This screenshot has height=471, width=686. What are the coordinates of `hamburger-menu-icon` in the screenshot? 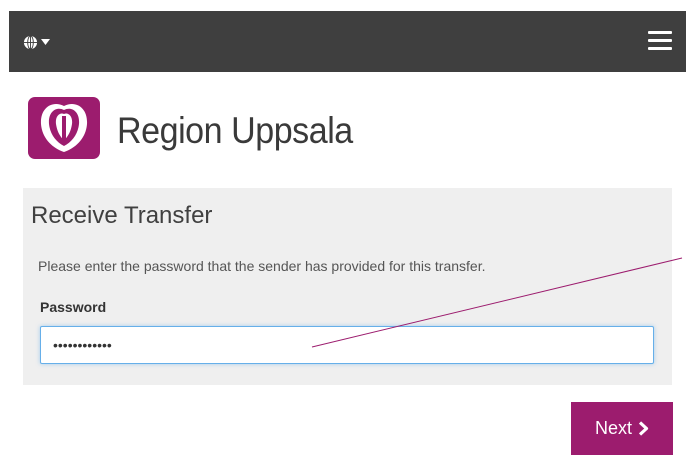 It's located at (660, 41).